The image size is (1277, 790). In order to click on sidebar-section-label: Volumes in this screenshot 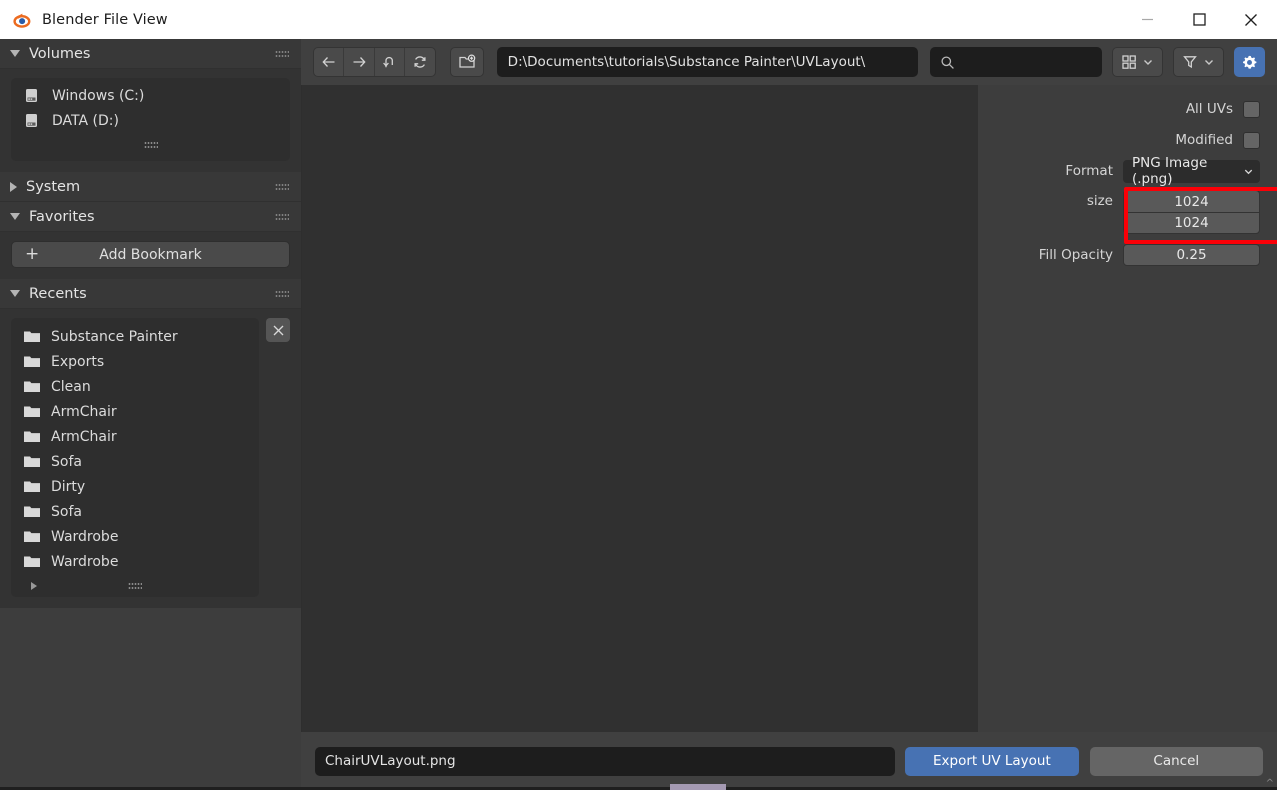, I will do `click(60, 53)`.